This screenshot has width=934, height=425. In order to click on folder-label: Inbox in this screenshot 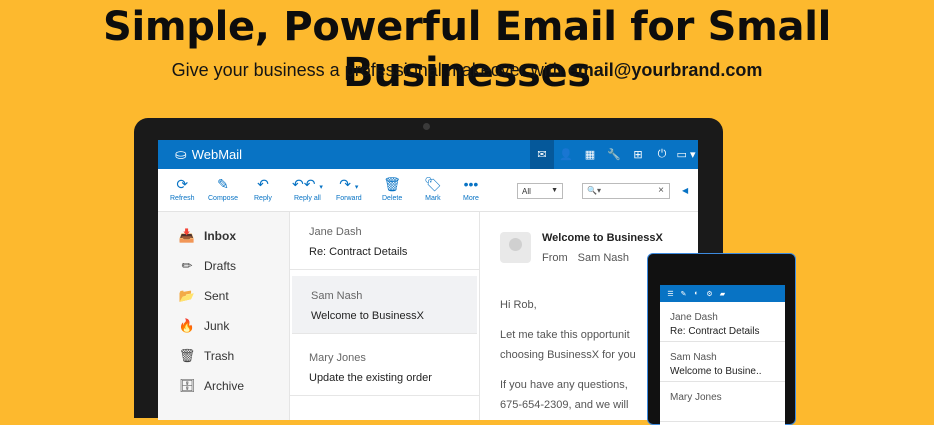, I will do `click(220, 236)`.